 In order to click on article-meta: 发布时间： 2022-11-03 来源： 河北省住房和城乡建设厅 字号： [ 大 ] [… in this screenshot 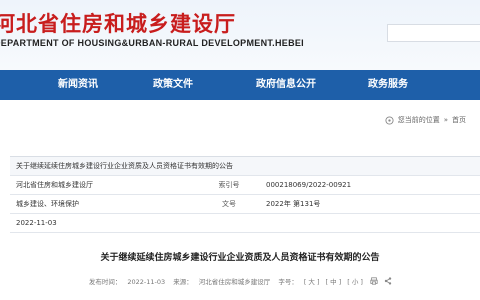, I will do `click(240, 281)`.